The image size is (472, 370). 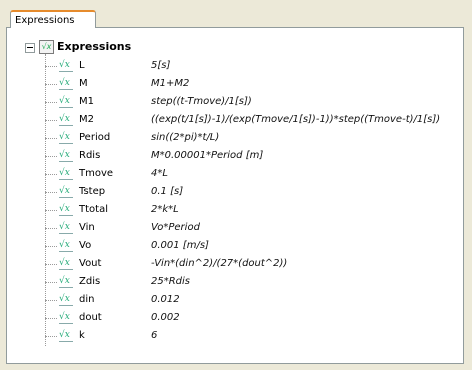 I want to click on expression-value: sin((2*pi)*t/L), so click(x=185, y=137).